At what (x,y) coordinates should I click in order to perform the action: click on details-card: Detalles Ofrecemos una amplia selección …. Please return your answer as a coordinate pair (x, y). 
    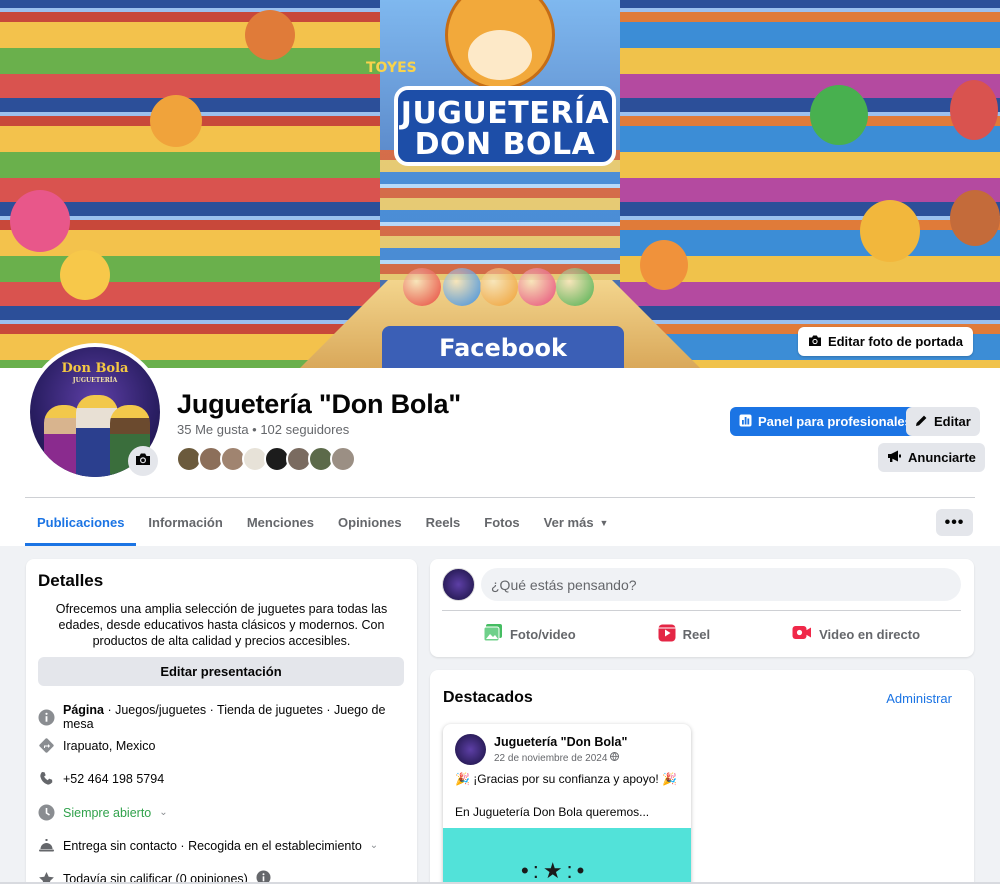
    Looking at the image, I should click on (221, 721).